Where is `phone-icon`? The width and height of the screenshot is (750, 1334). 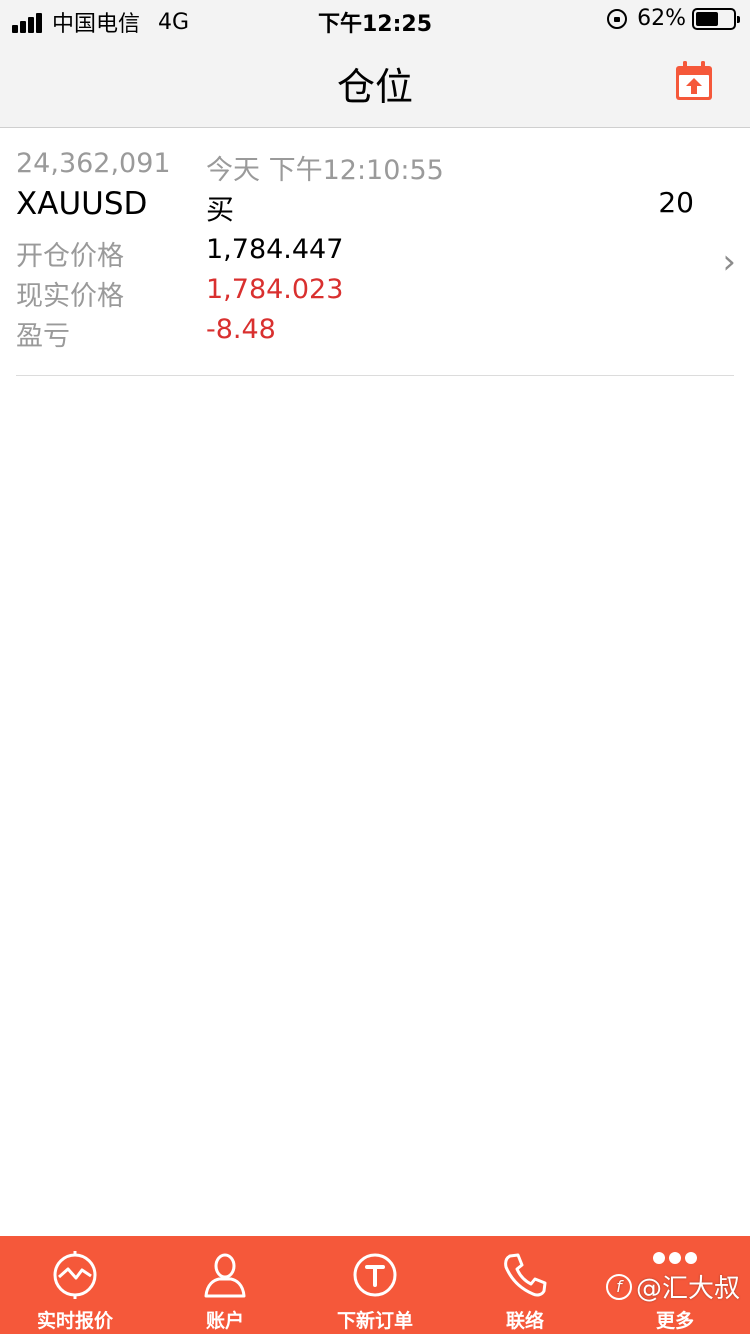 phone-icon is located at coordinates (525, 1275).